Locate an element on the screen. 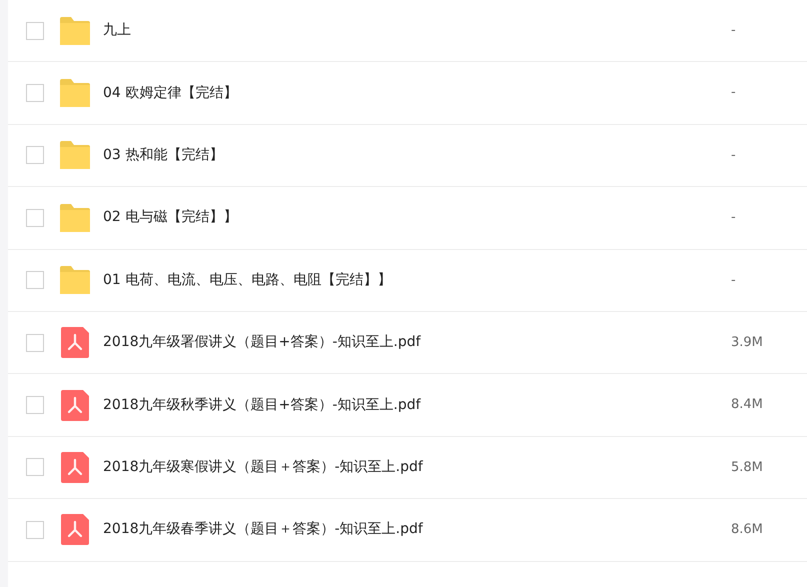  file-name: 2018九年级春季讲义（题目＋答案）-知识至上.pdf is located at coordinates (263, 529).